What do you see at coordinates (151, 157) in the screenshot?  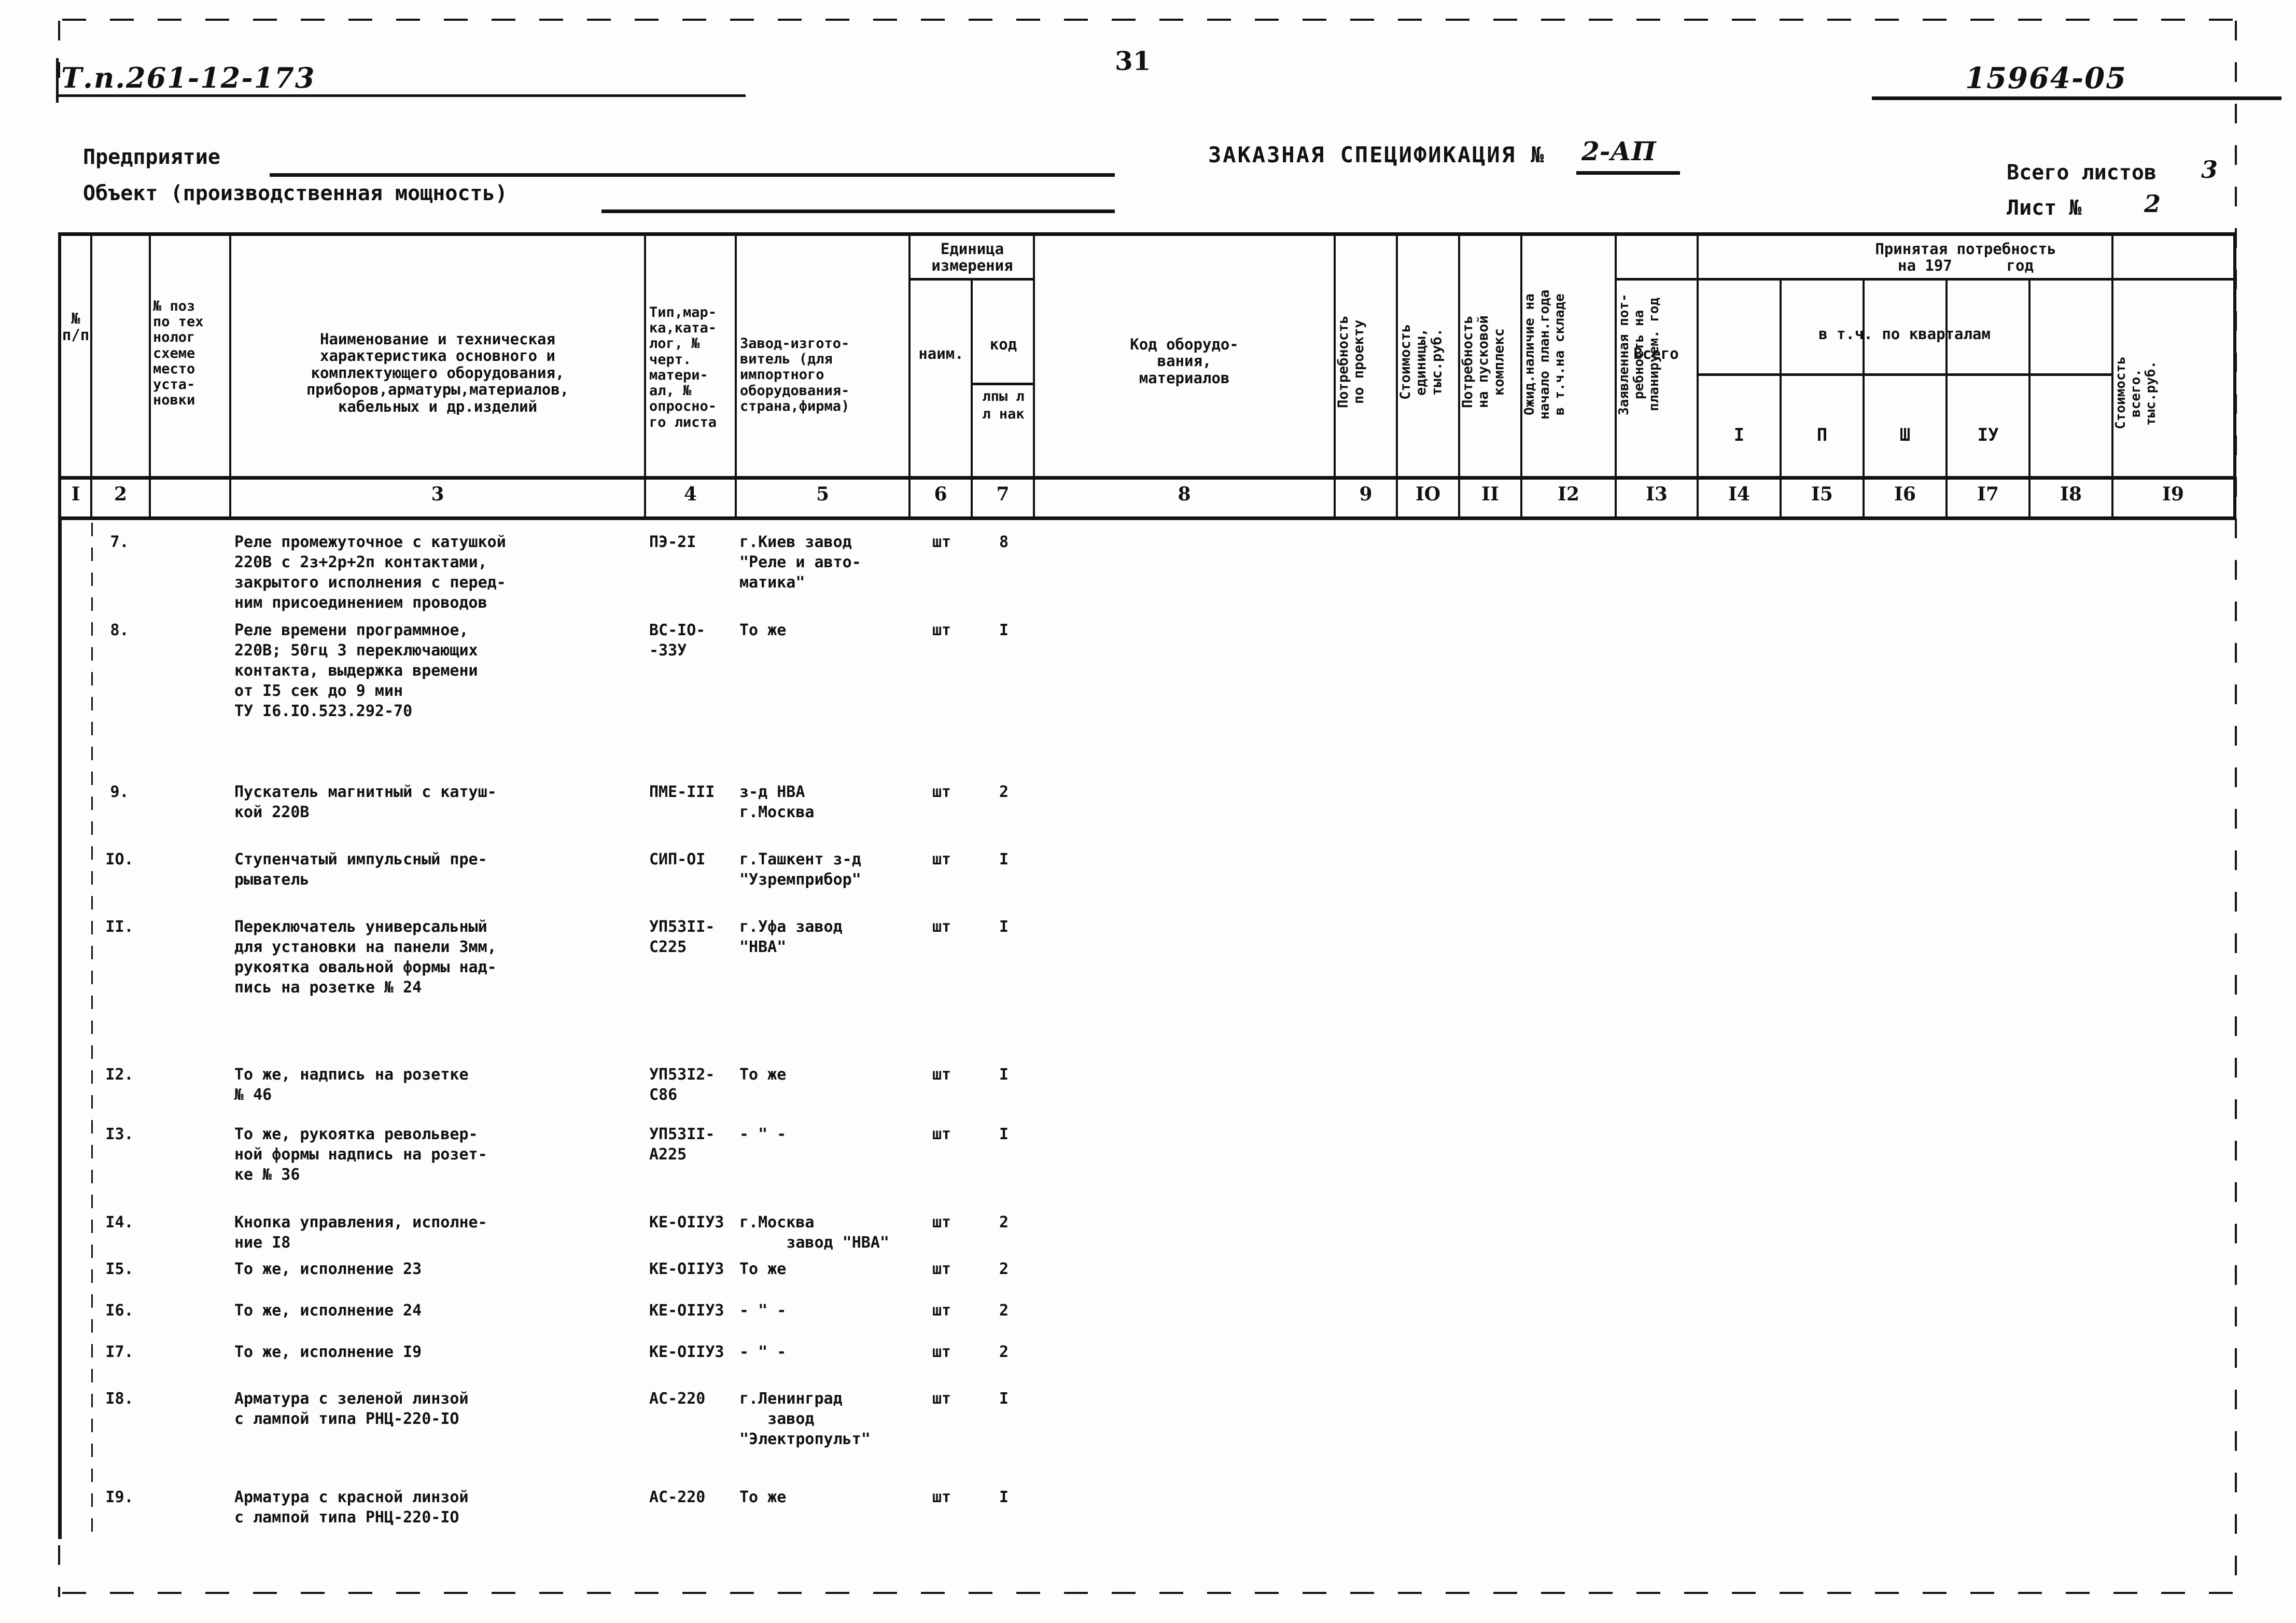 I see `enterprise-label: Предприятие` at bounding box center [151, 157].